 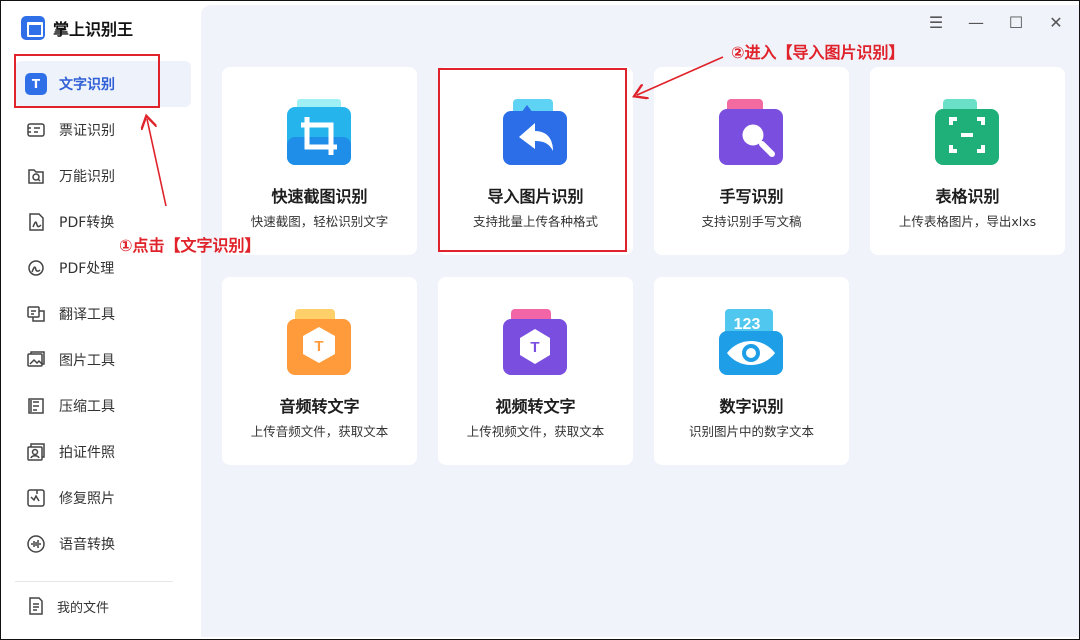 I want to click on close-button: ✕, so click(x=1056, y=22).